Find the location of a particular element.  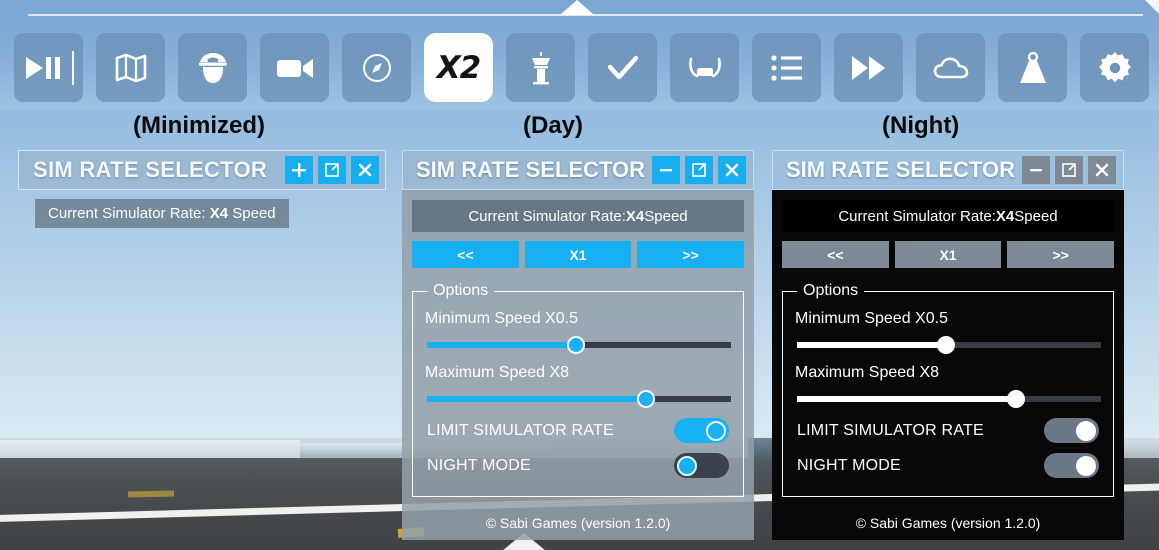

minimized-titlebar: SIM RATE SELECTOR is located at coordinates (202, 170).